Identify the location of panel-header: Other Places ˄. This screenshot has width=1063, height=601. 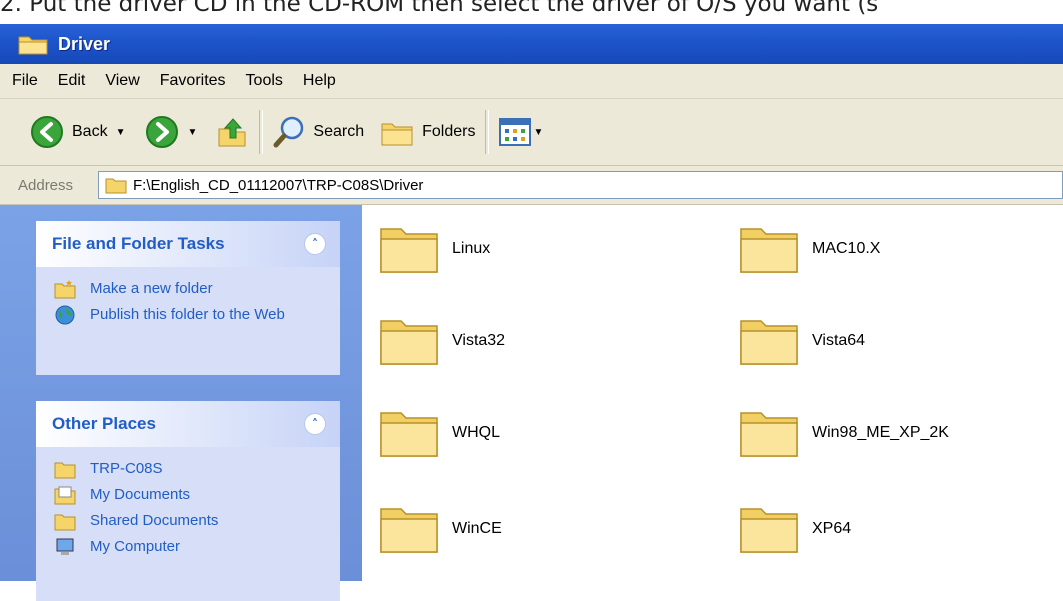
(188, 424).